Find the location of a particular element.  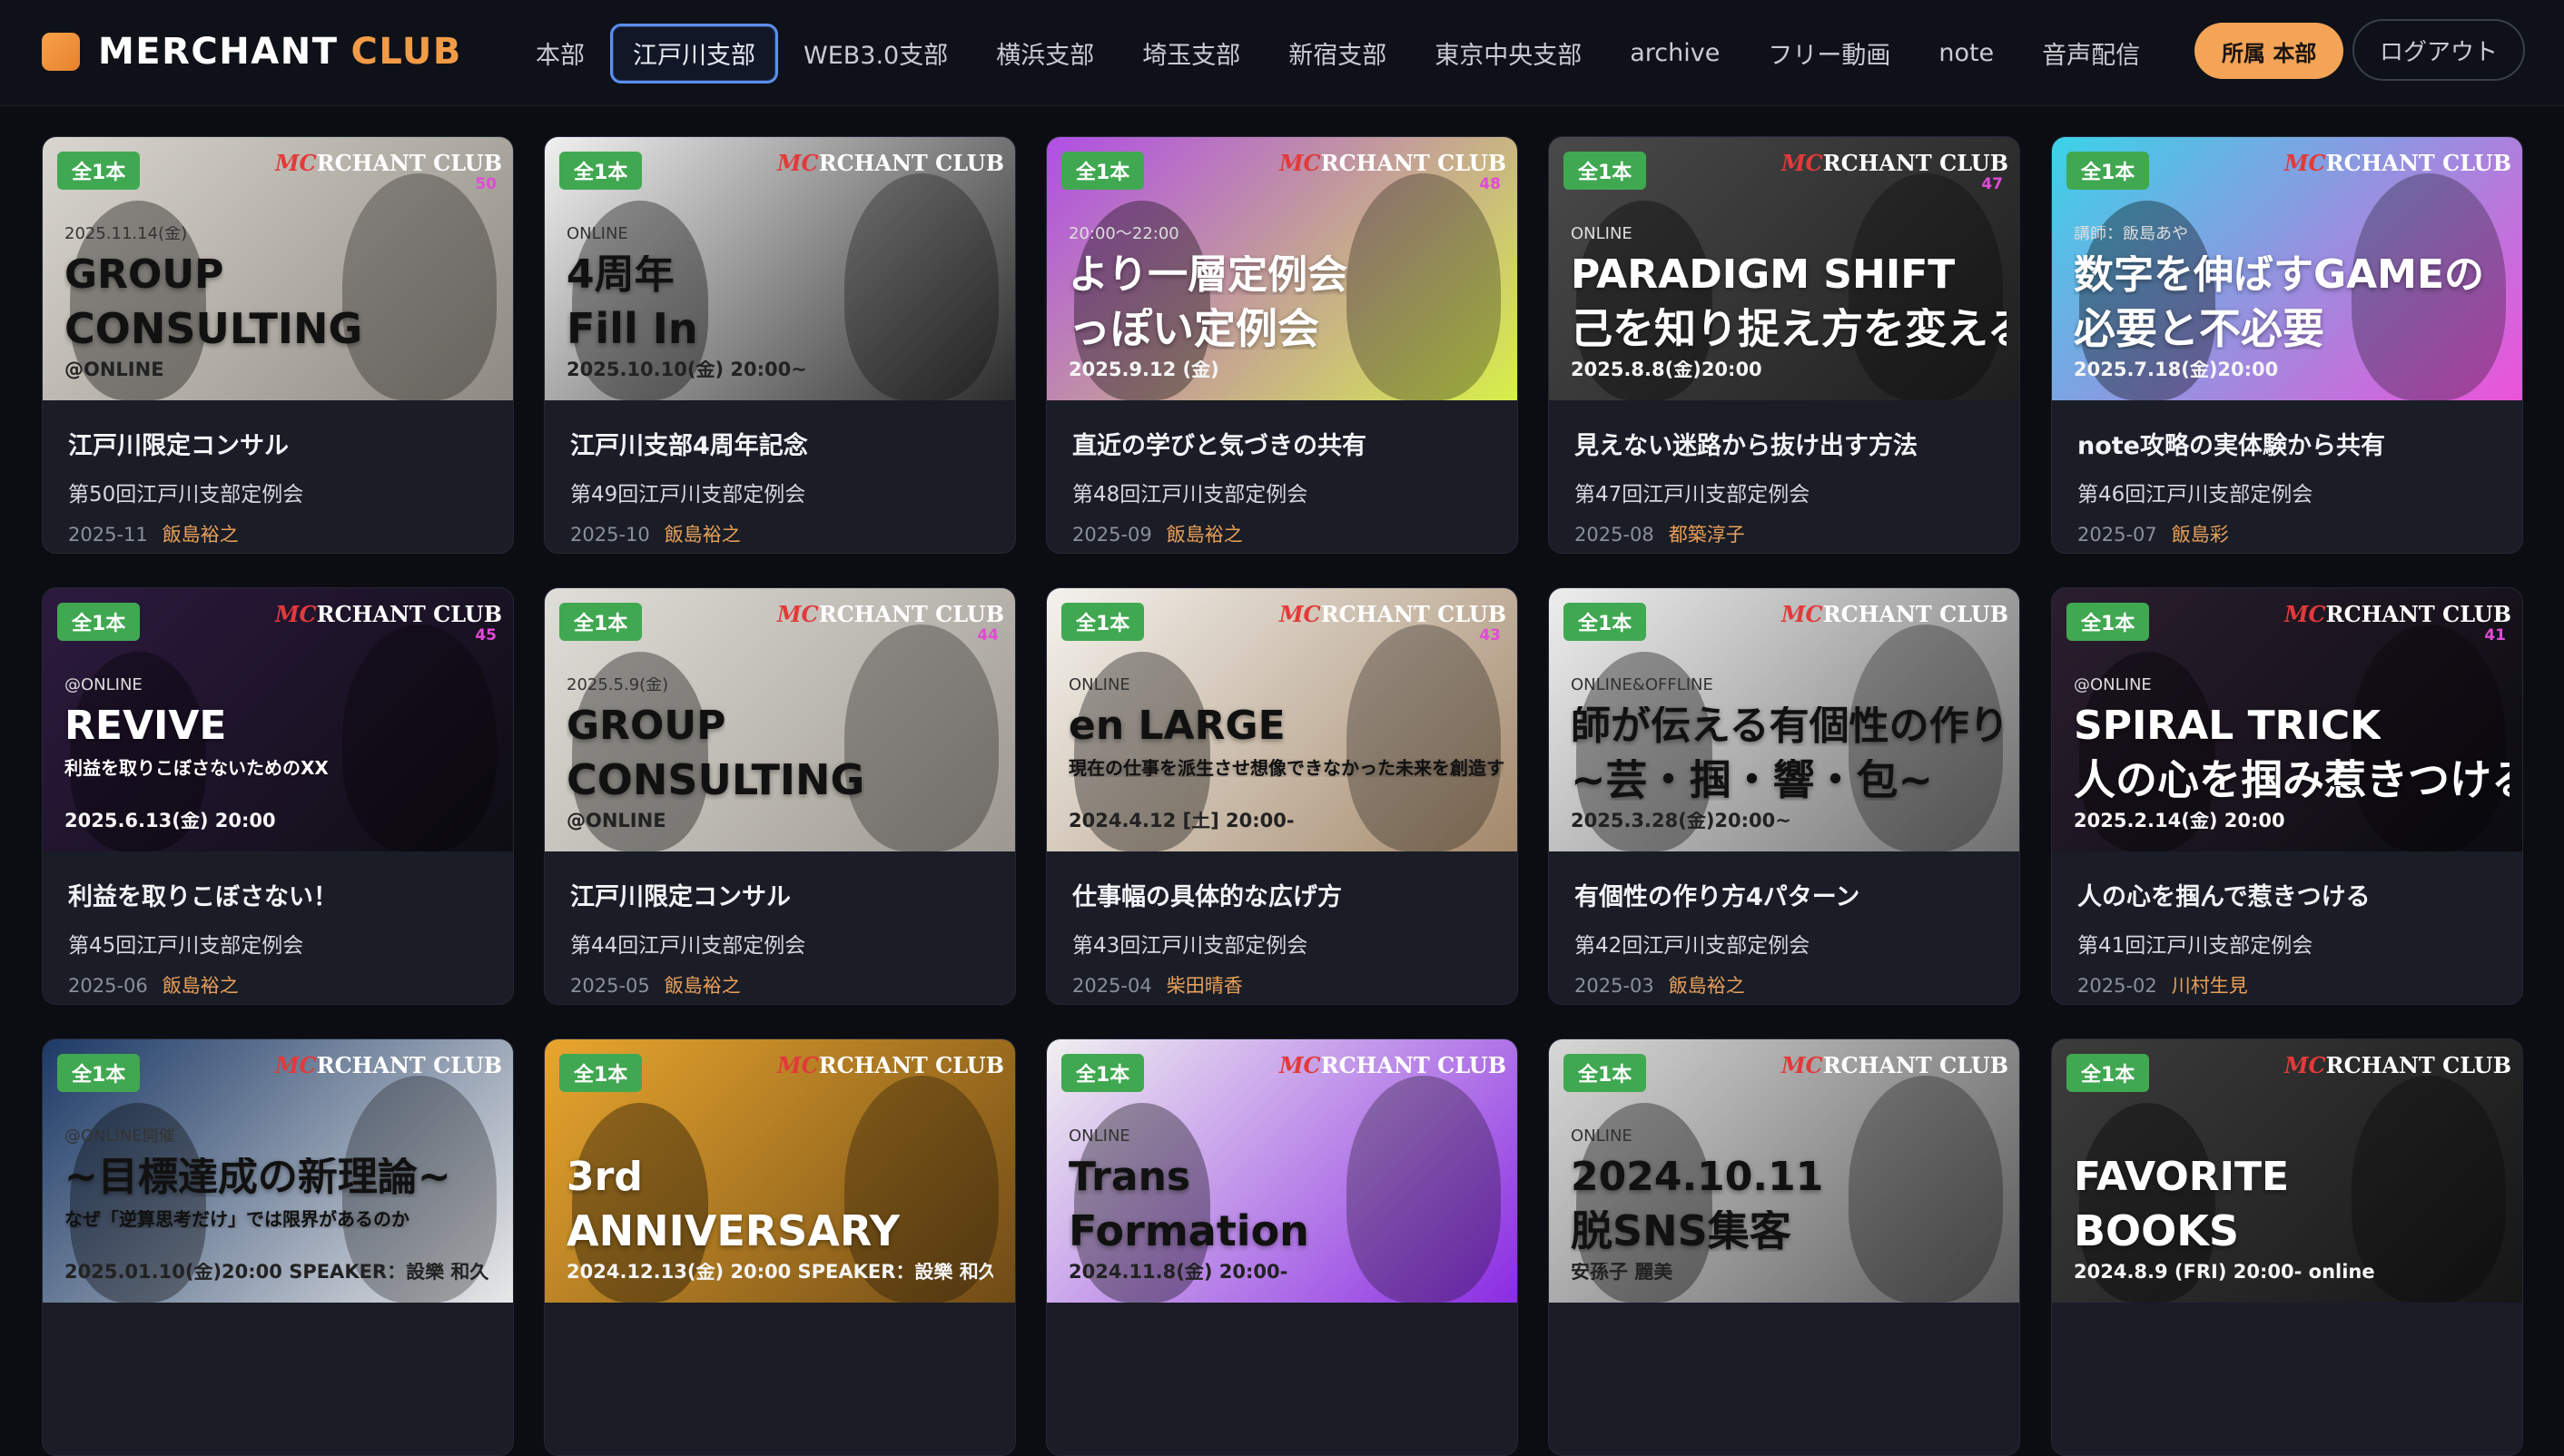

logo-mark-icon is located at coordinates (61, 52).